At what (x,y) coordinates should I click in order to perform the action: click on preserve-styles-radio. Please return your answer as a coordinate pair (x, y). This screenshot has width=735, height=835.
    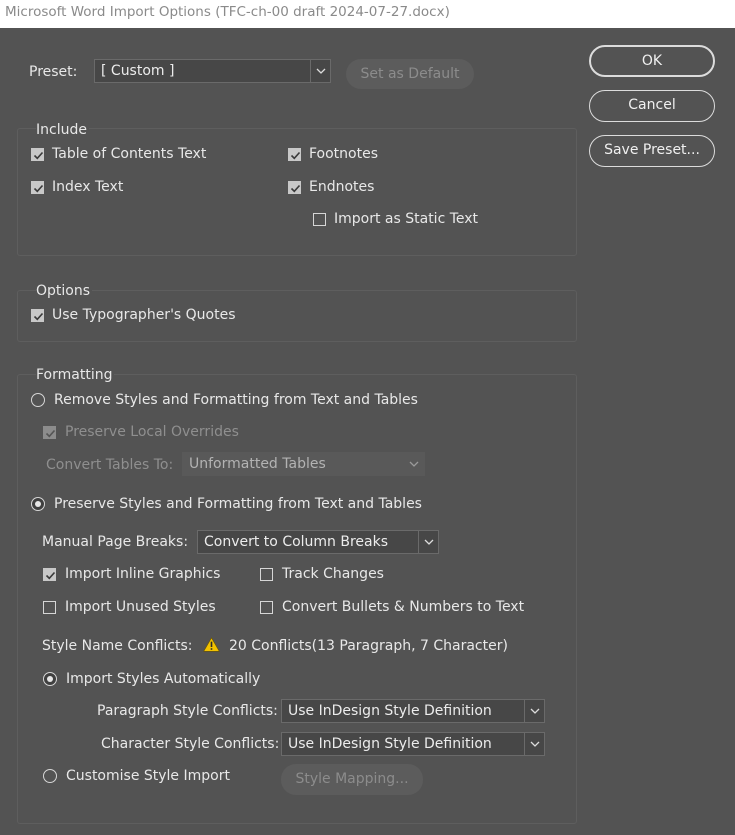
    Looking at the image, I should click on (38, 504).